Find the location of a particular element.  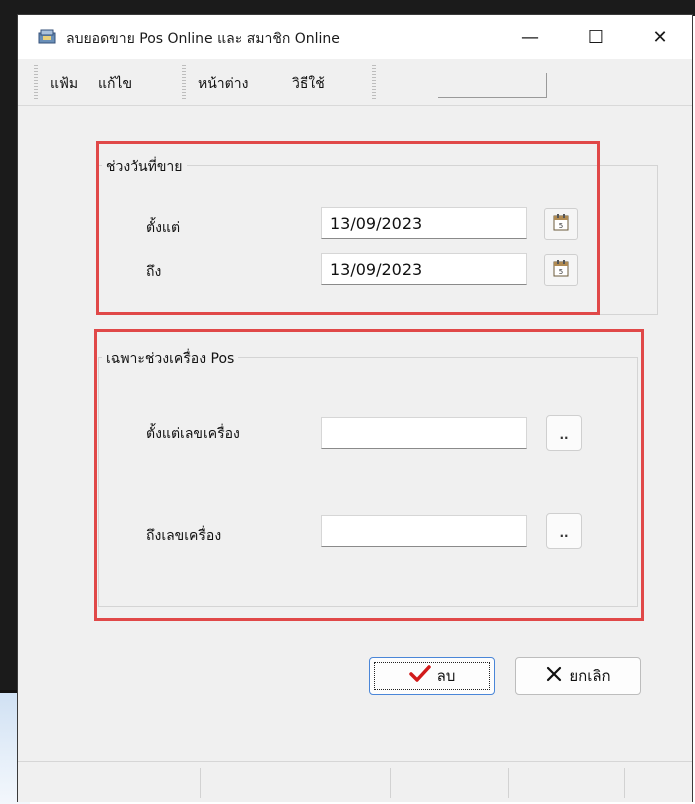

menu-edit: แก้ไข is located at coordinates (115, 84).